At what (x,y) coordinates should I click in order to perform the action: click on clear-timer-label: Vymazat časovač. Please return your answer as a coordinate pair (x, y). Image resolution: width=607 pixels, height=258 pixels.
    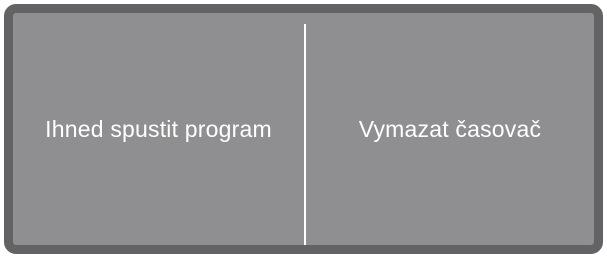
    Looking at the image, I should click on (450, 128).